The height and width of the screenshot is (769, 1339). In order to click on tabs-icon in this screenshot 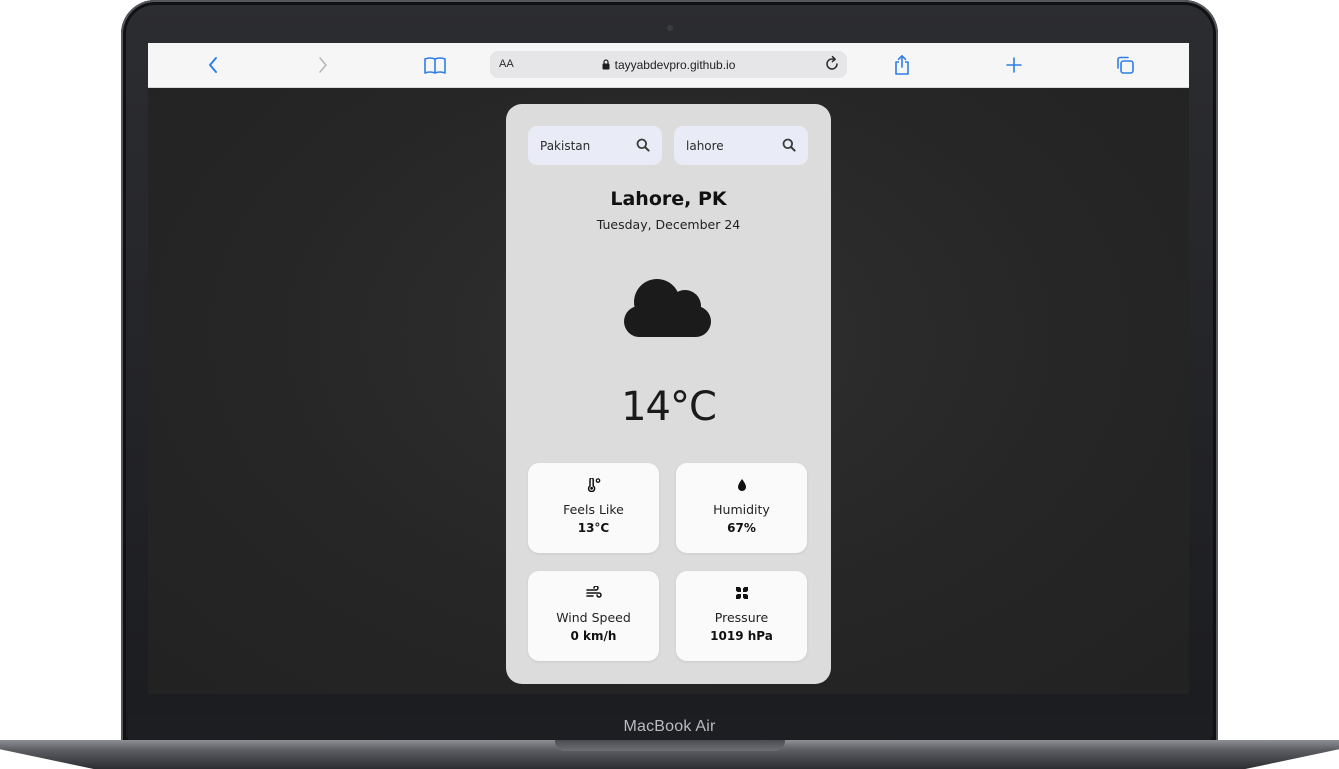, I will do `click(1125, 65)`.